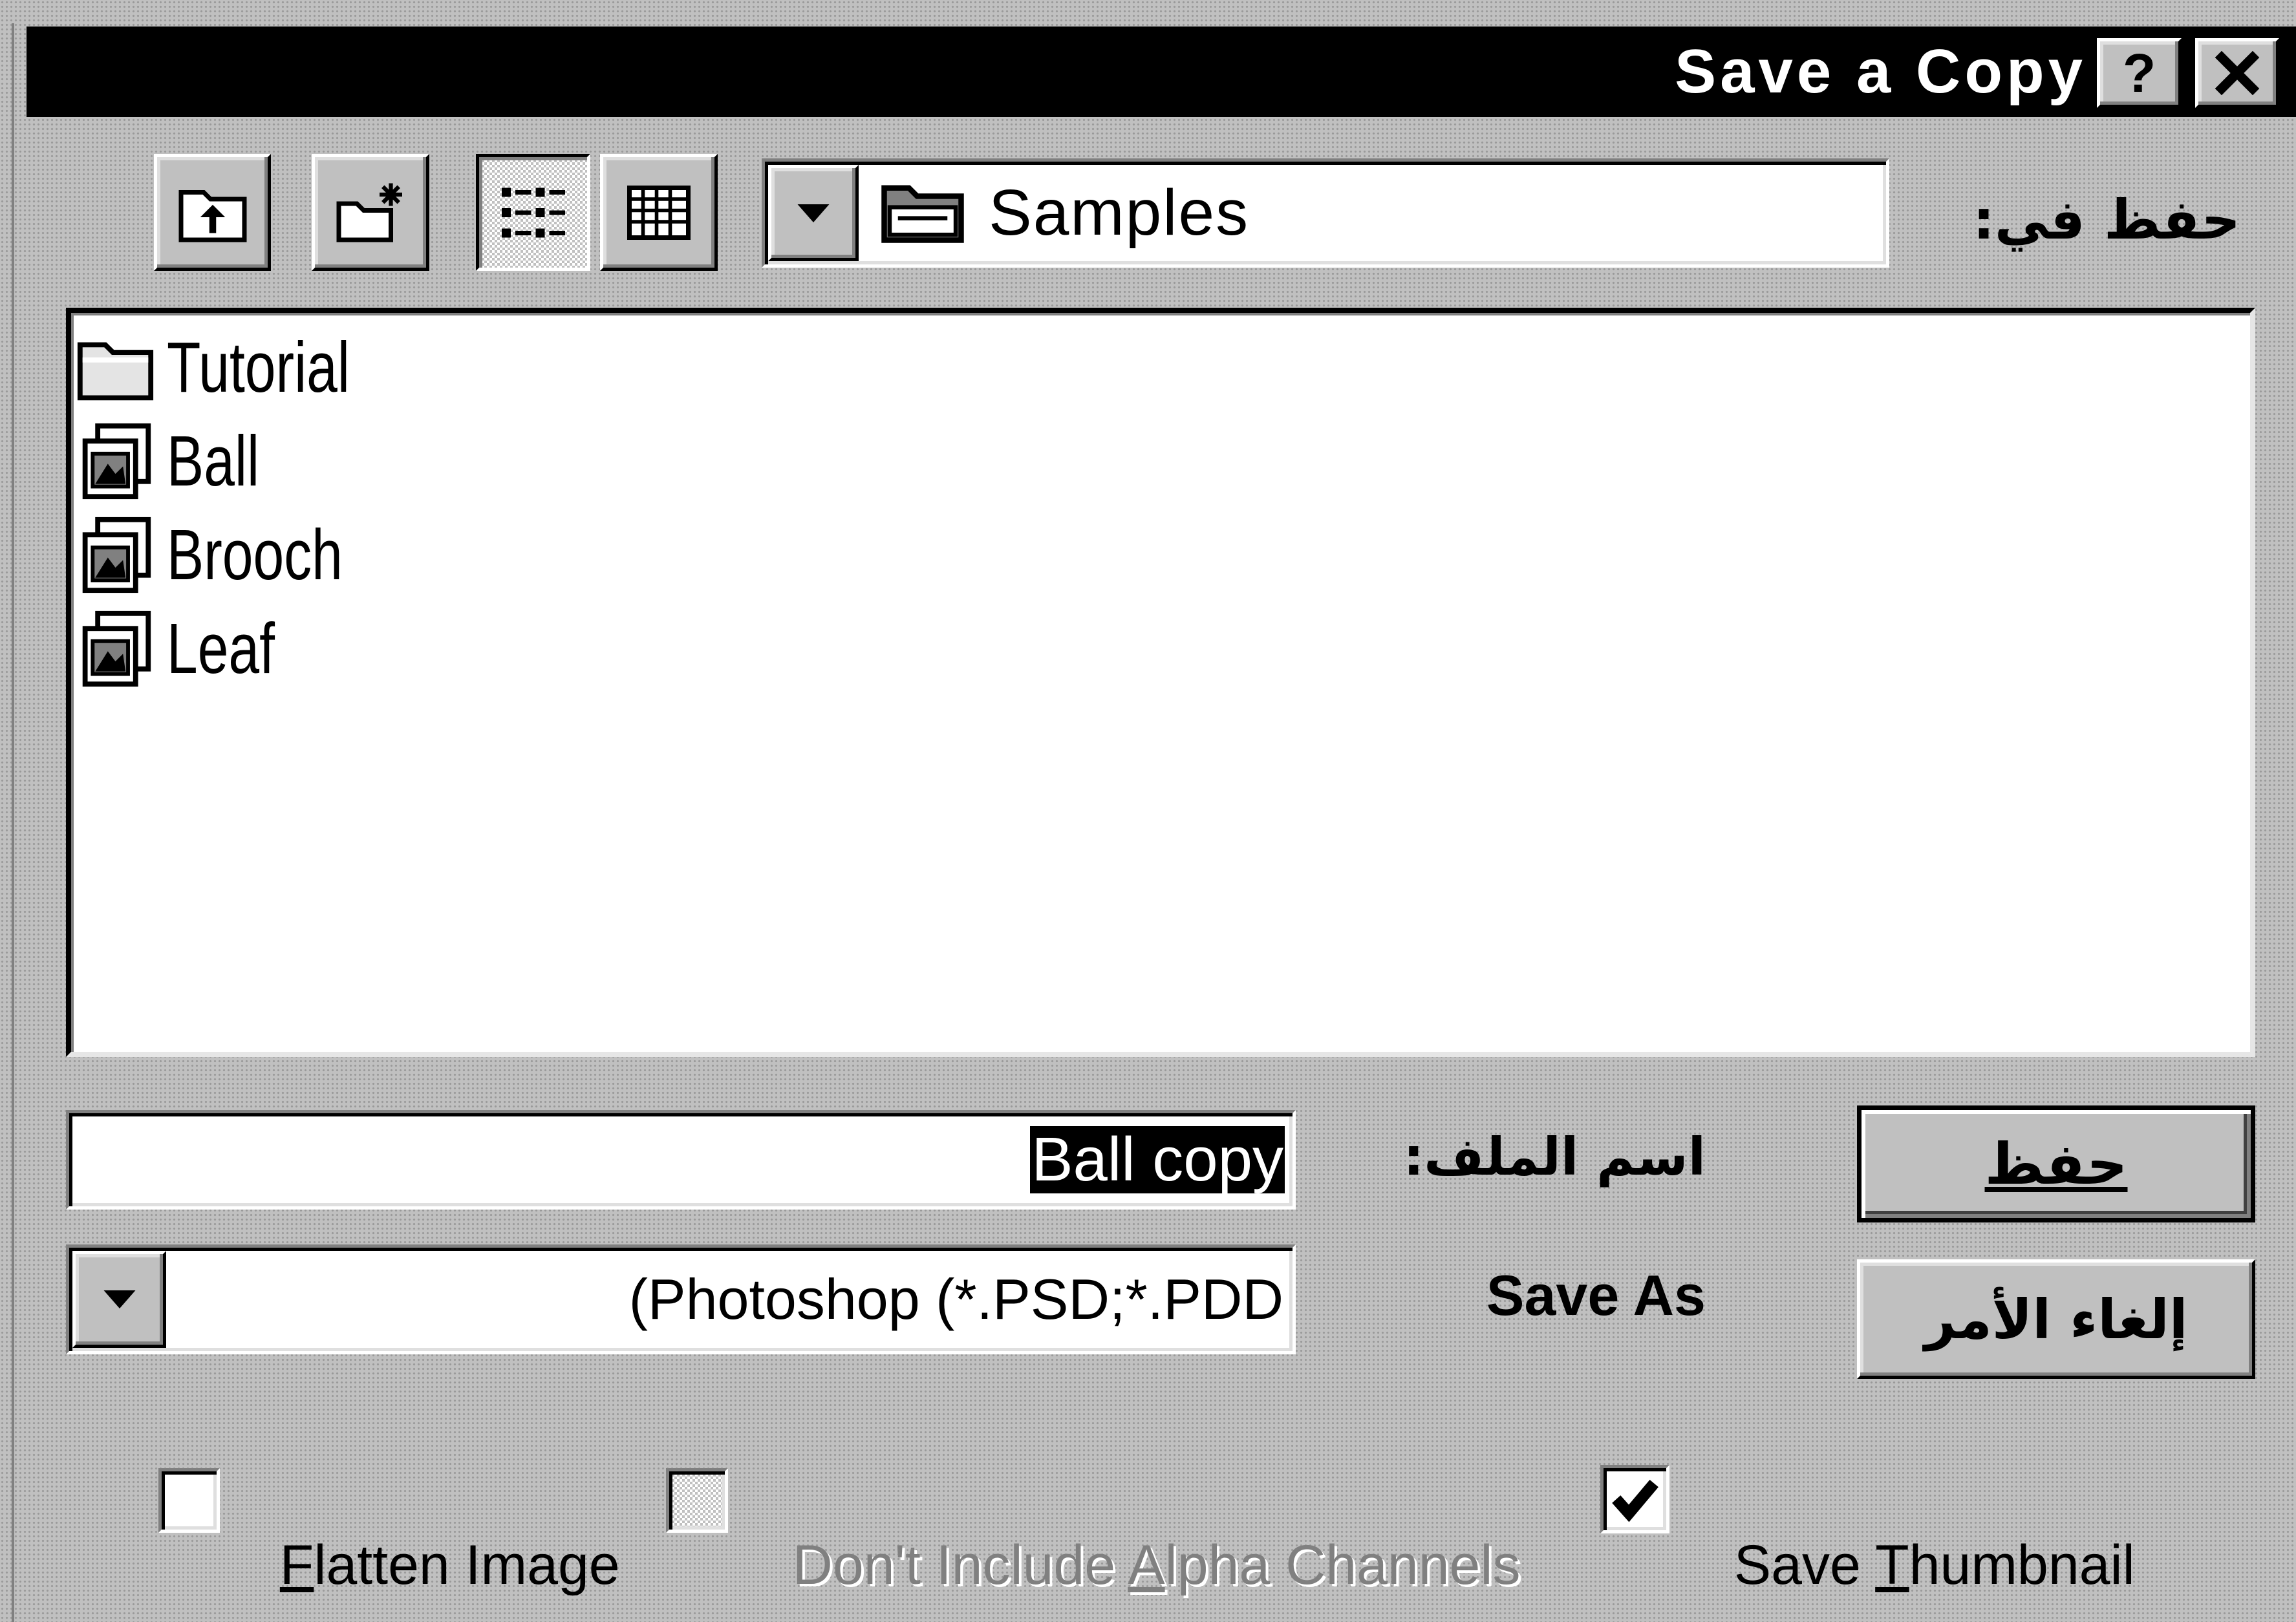 The image size is (2296, 1622). I want to click on option-text: lpha Channels, so click(1342, 1565).